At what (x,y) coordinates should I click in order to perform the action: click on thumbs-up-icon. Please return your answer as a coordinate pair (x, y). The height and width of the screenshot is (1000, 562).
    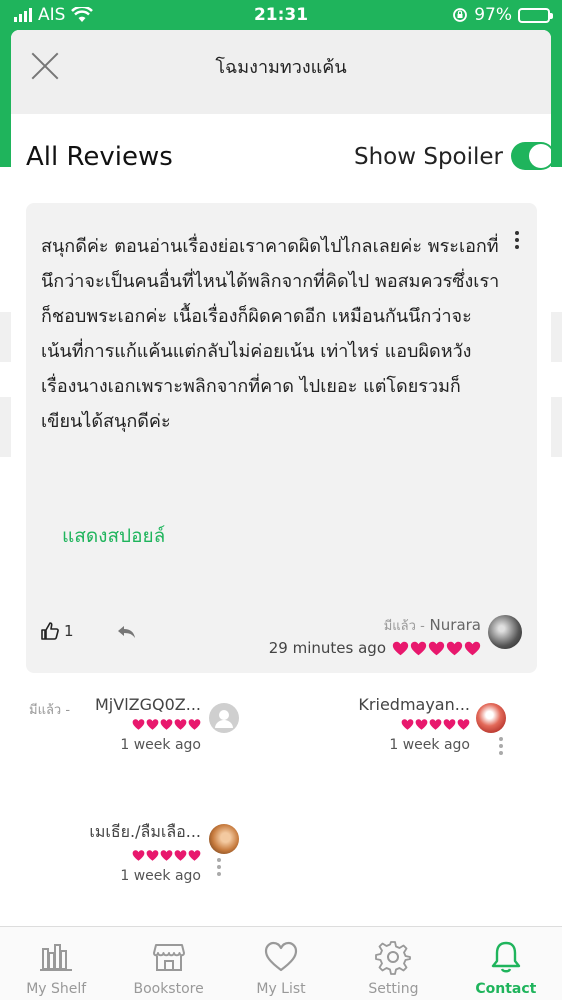
    Looking at the image, I should click on (50, 631).